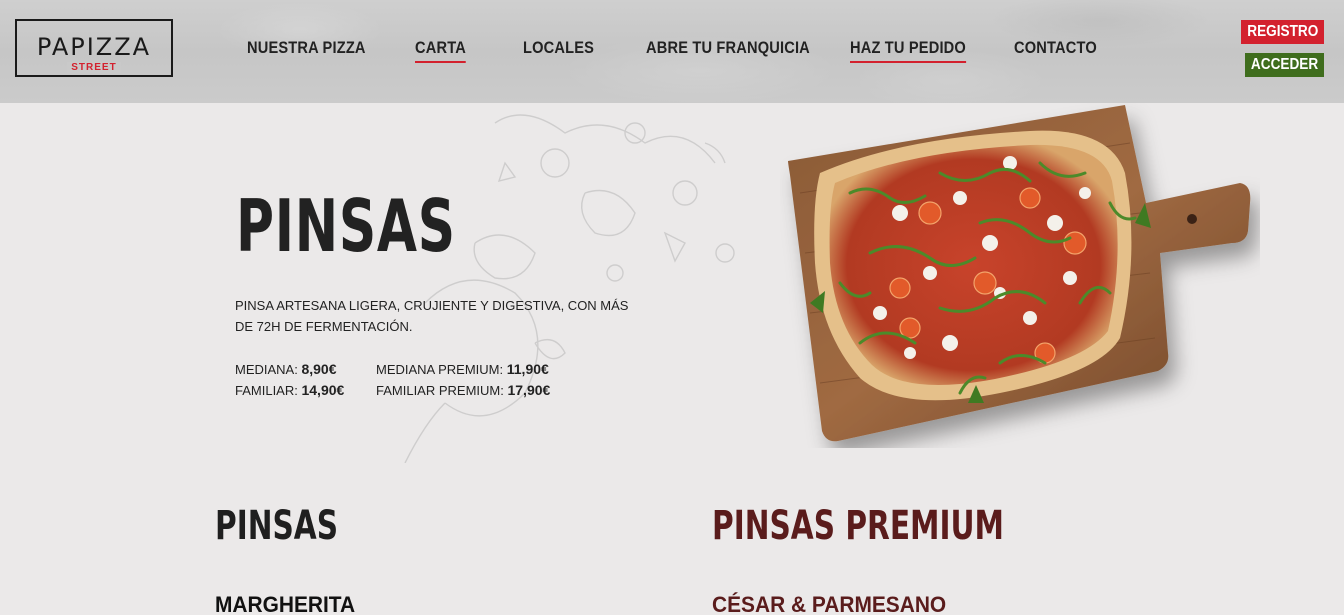  I want to click on price-mediana-label: MEDIANA:, so click(266, 369).